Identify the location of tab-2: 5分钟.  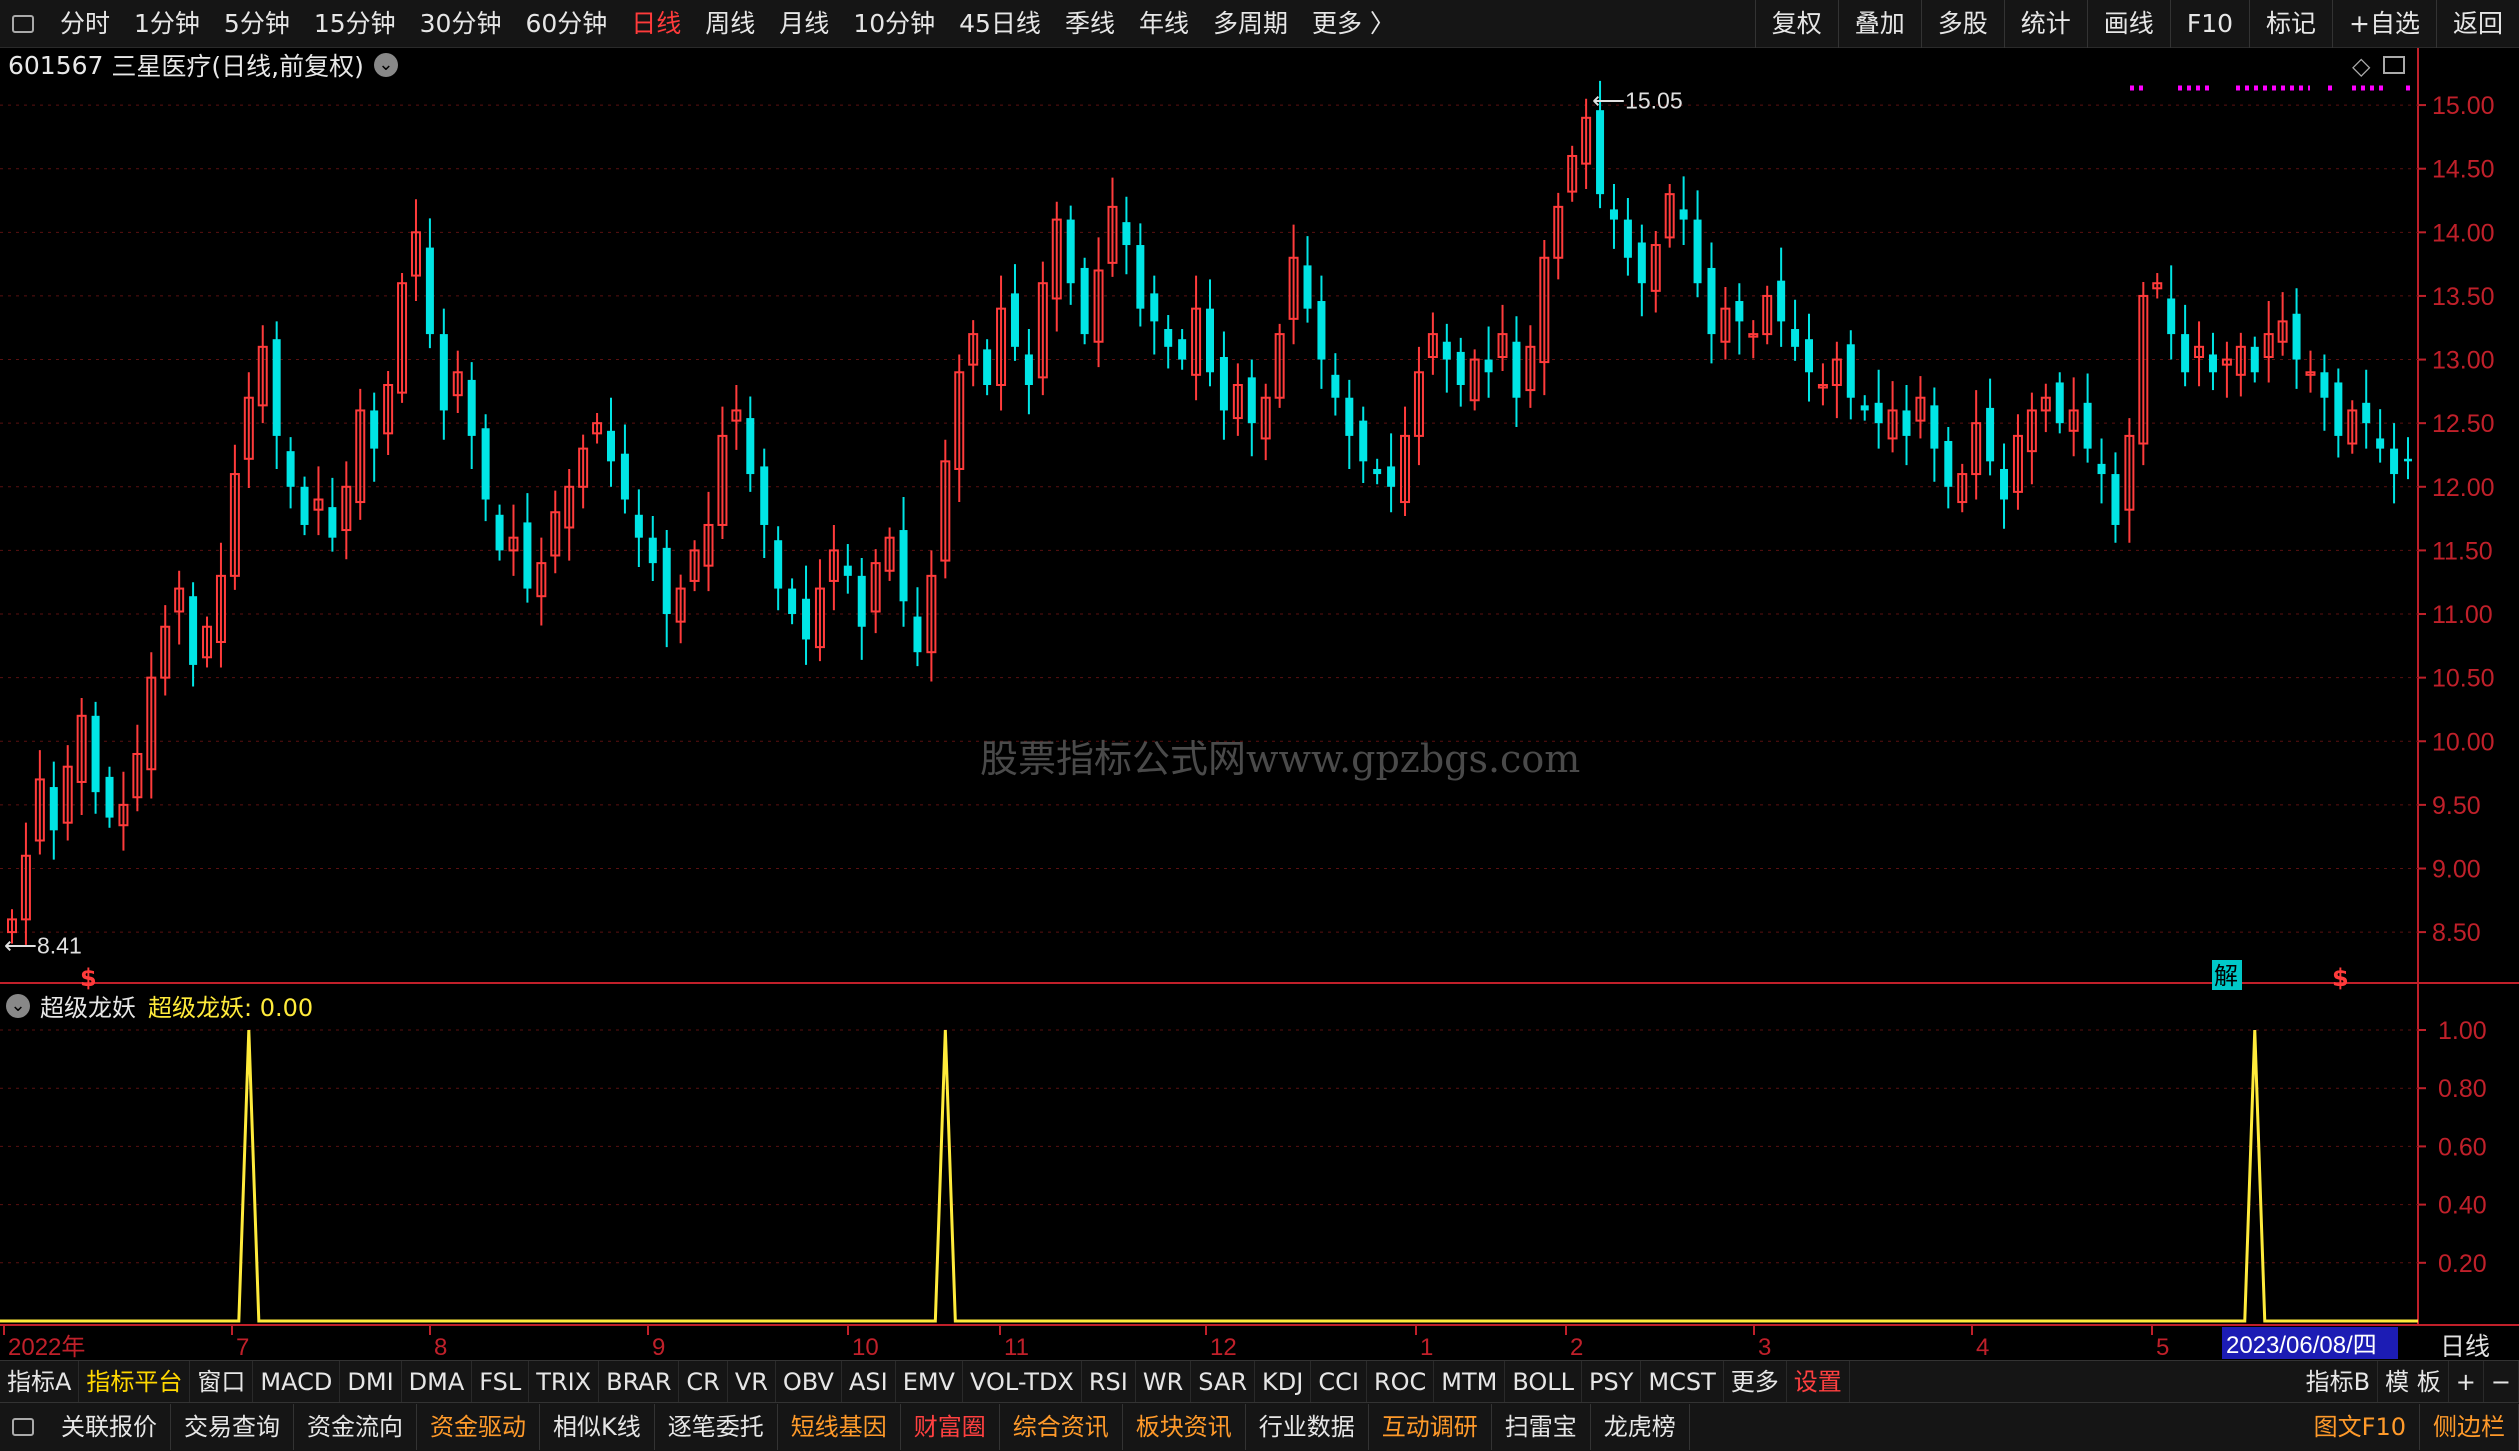
(257, 24).